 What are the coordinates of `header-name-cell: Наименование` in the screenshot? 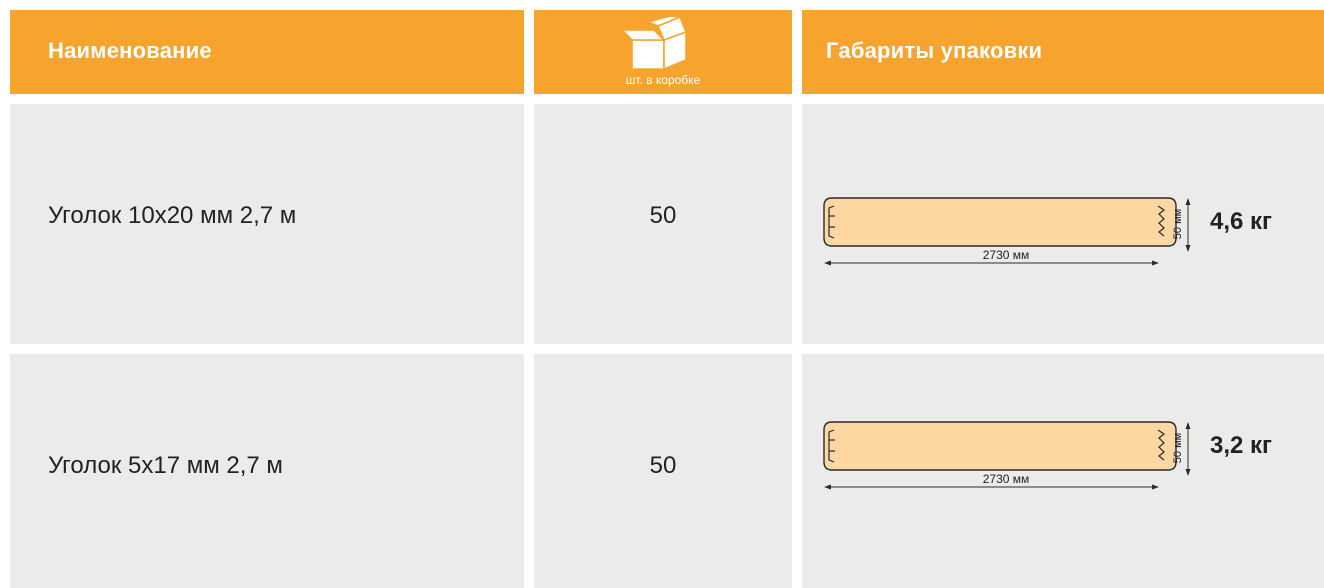 It's located at (267, 52).